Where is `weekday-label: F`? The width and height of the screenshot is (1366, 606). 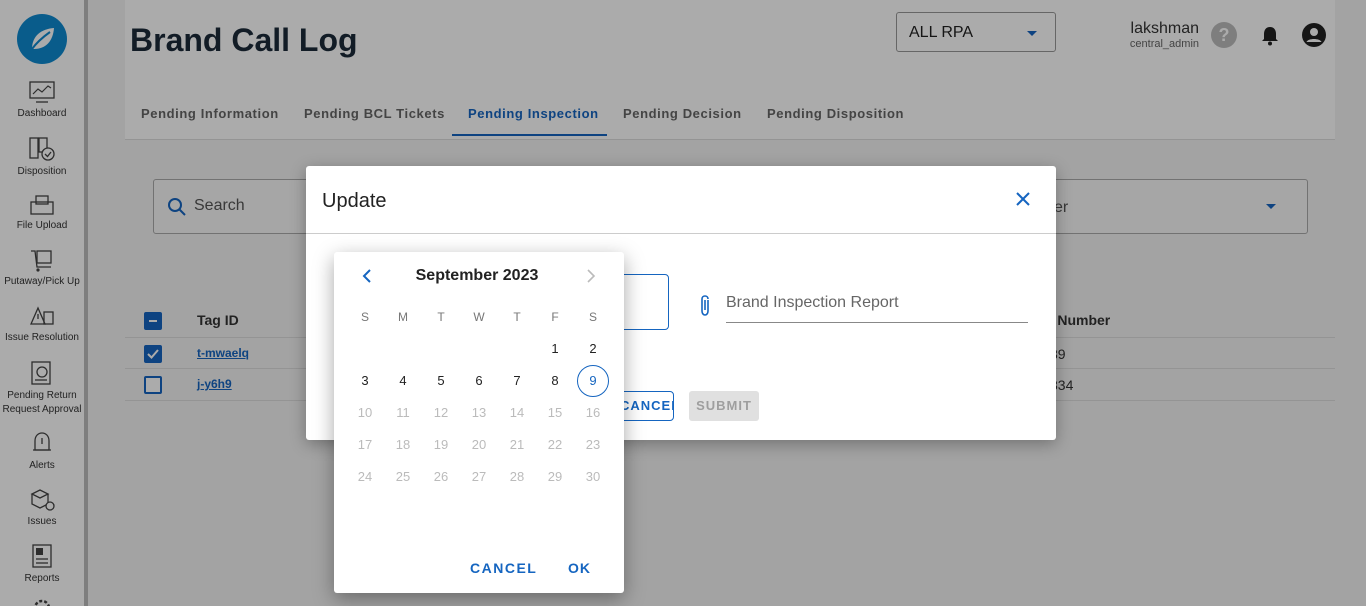 weekday-label: F is located at coordinates (555, 317).